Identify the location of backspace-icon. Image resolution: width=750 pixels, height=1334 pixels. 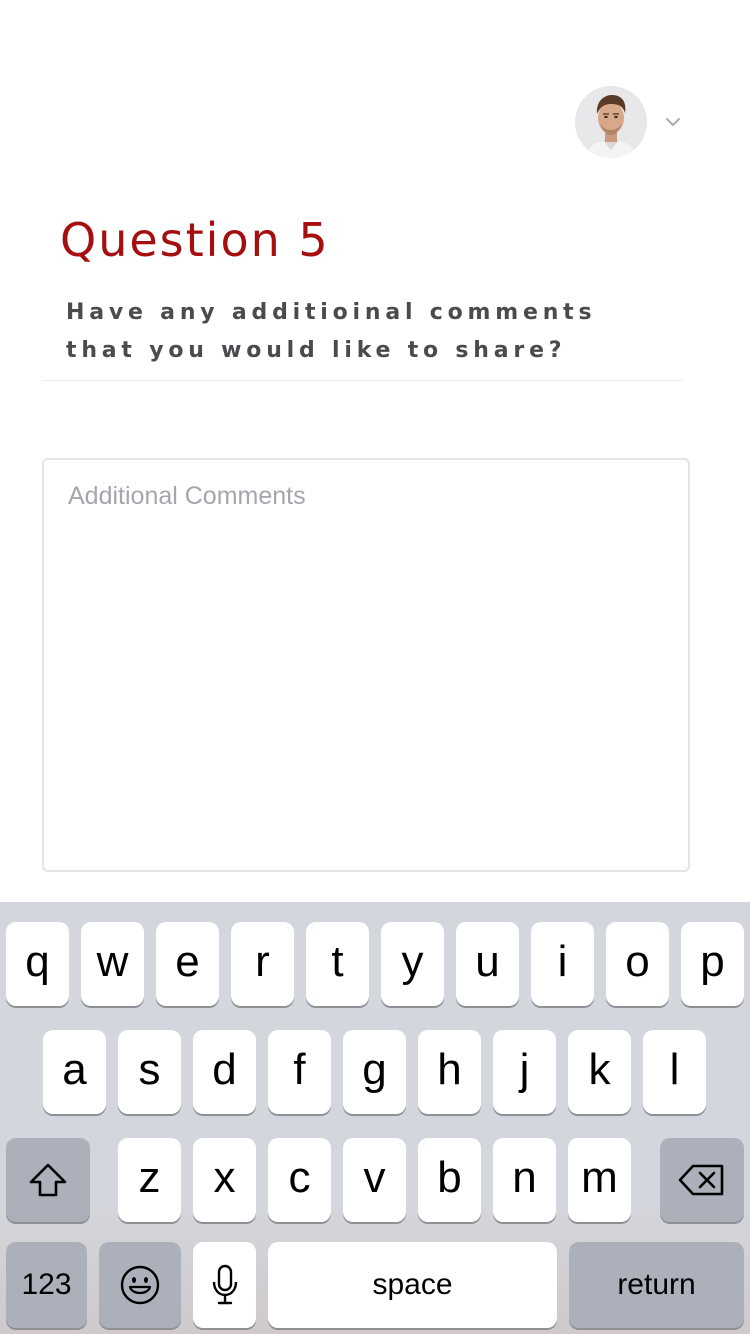
(701, 1180).